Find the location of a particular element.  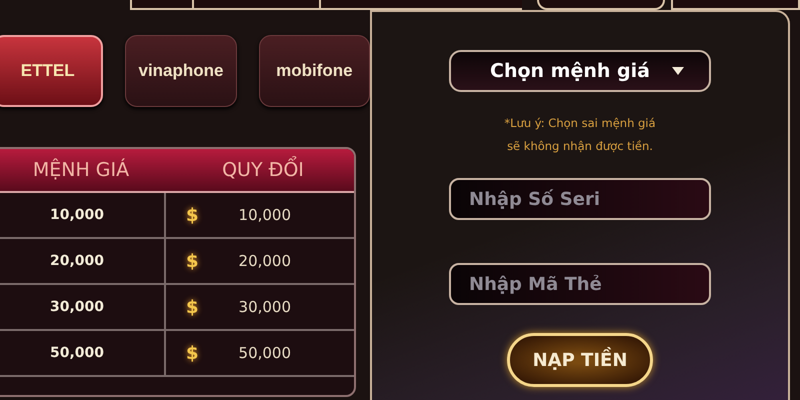

serial-input-field: Nhập Số Seri is located at coordinates (580, 199).